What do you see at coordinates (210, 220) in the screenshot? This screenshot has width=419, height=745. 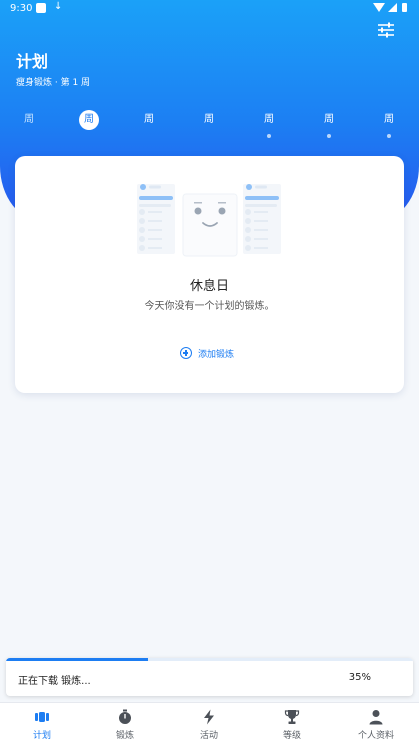 I see `sleeping-plan-illustration-icon` at bounding box center [210, 220].